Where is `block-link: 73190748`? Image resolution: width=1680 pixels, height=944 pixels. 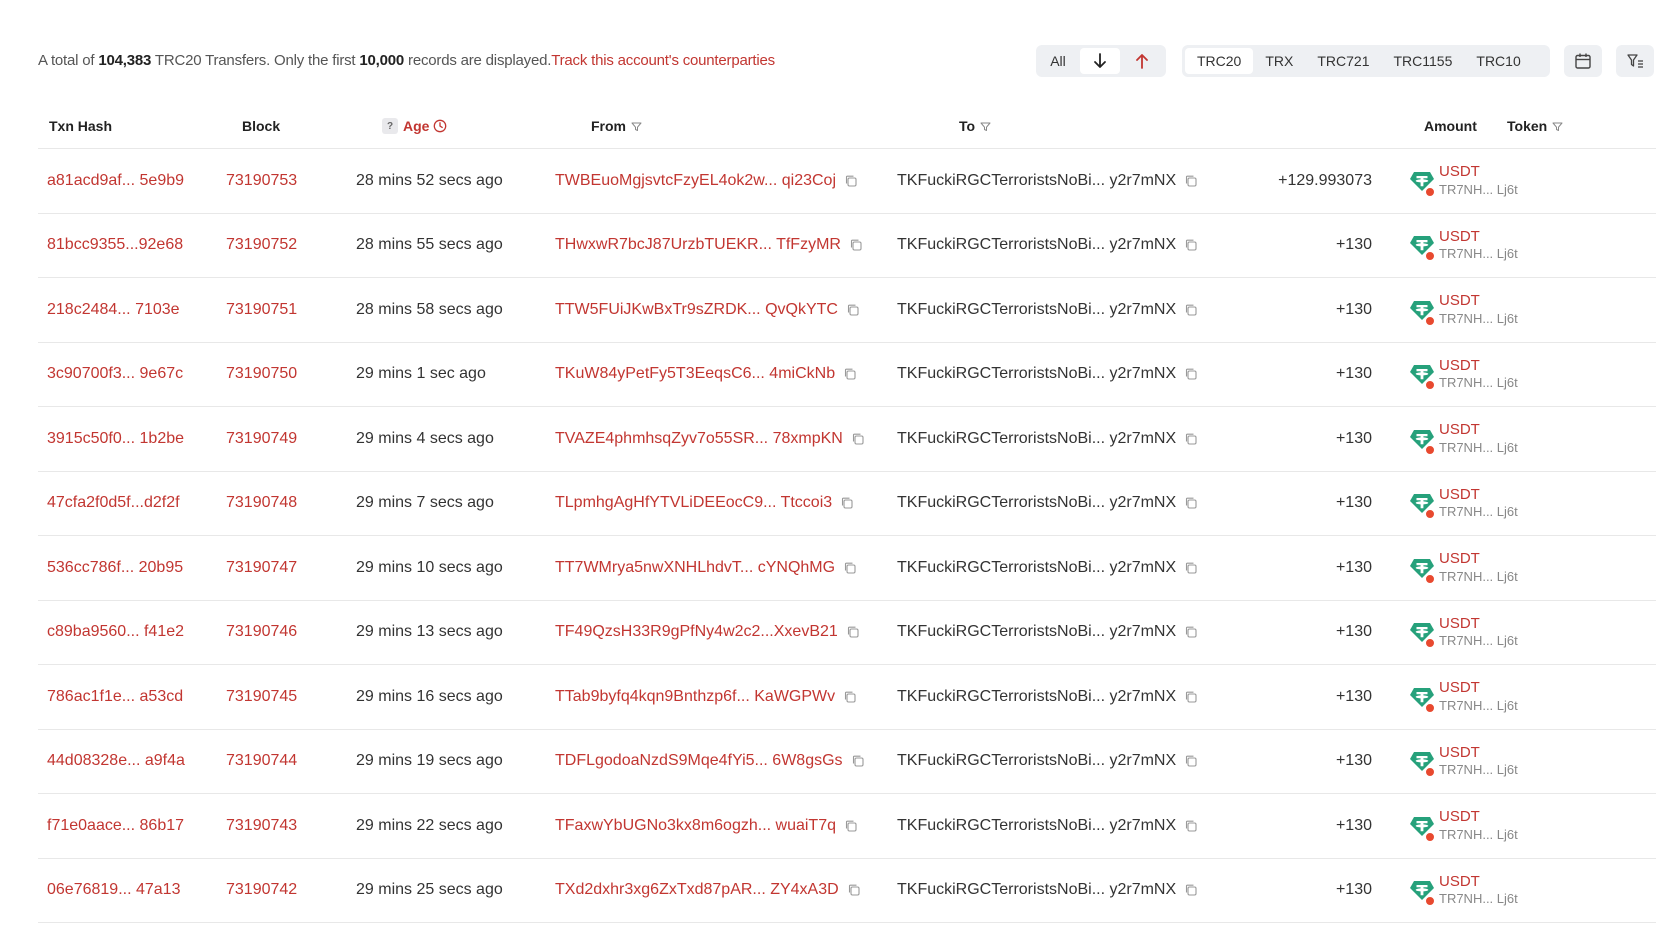 block-link: 73190748 is located at coordinates (261, 503).